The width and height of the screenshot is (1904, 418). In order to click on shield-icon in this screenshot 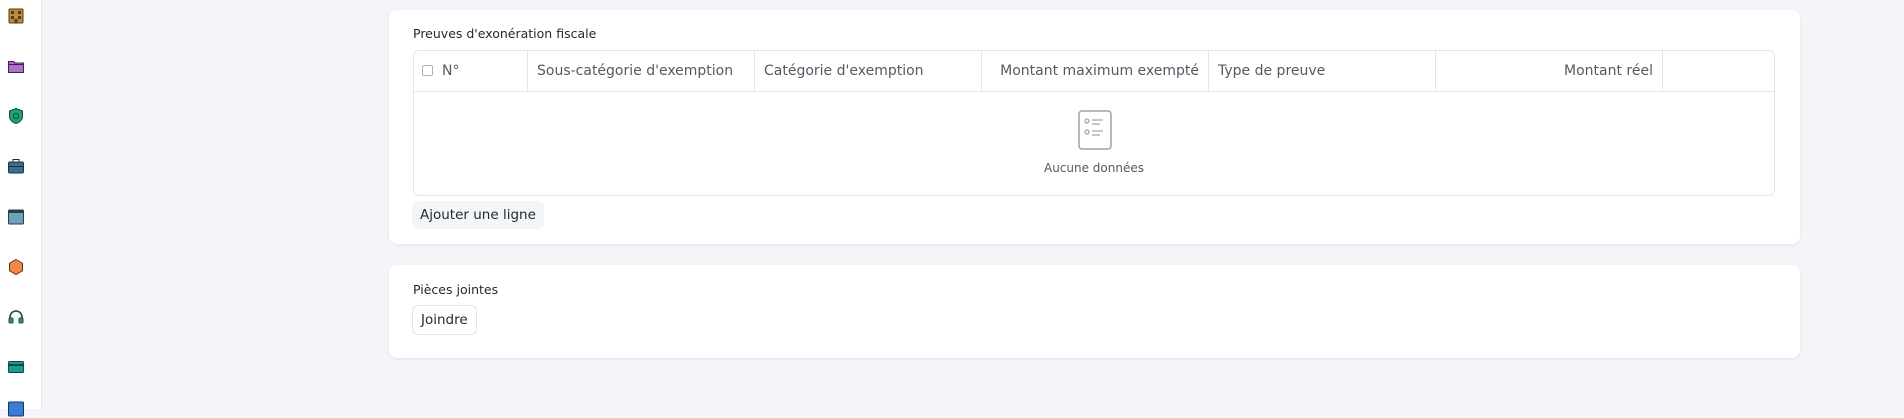, I will do `click(16, 116)`.